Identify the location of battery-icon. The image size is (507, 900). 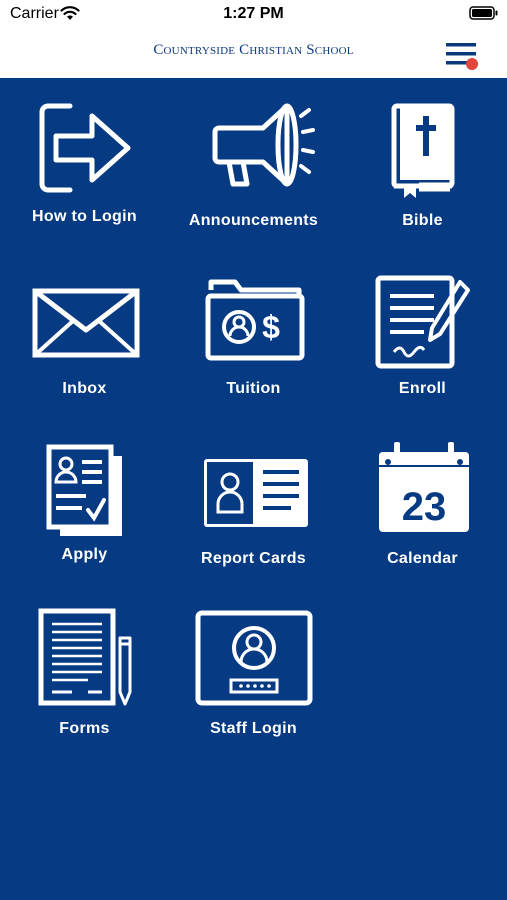
(483, 13).